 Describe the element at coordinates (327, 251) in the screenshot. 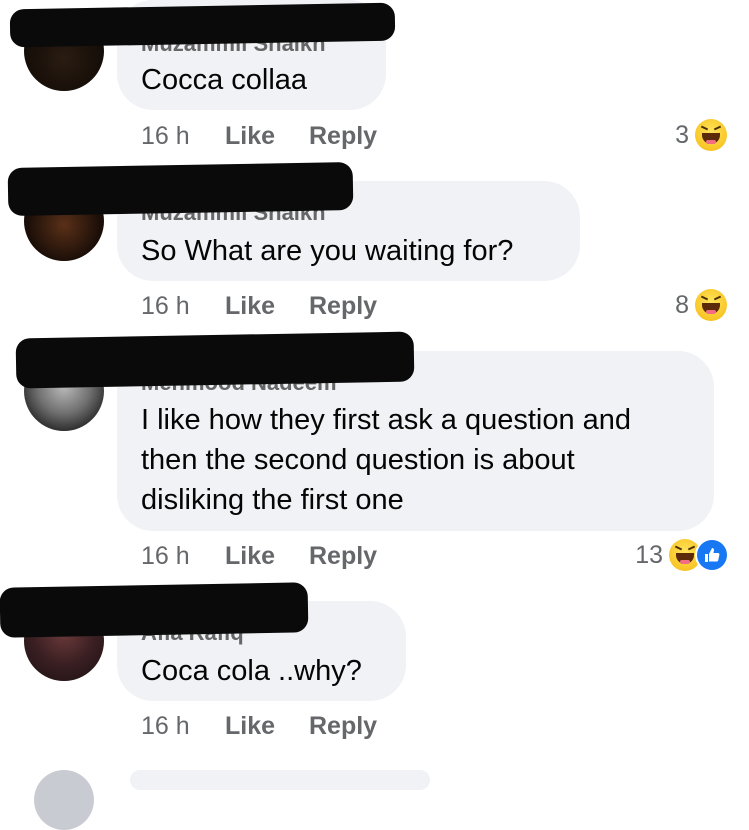

I see `comment-text: So What are you waiting for?` at that location.